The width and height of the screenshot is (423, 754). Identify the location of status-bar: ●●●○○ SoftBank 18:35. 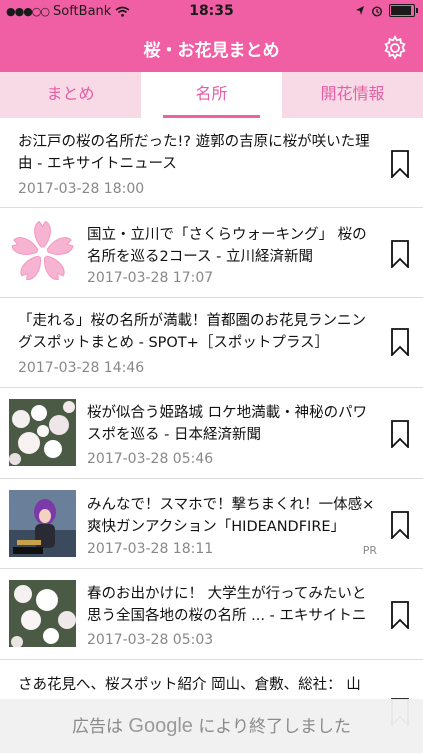
(211, 12).